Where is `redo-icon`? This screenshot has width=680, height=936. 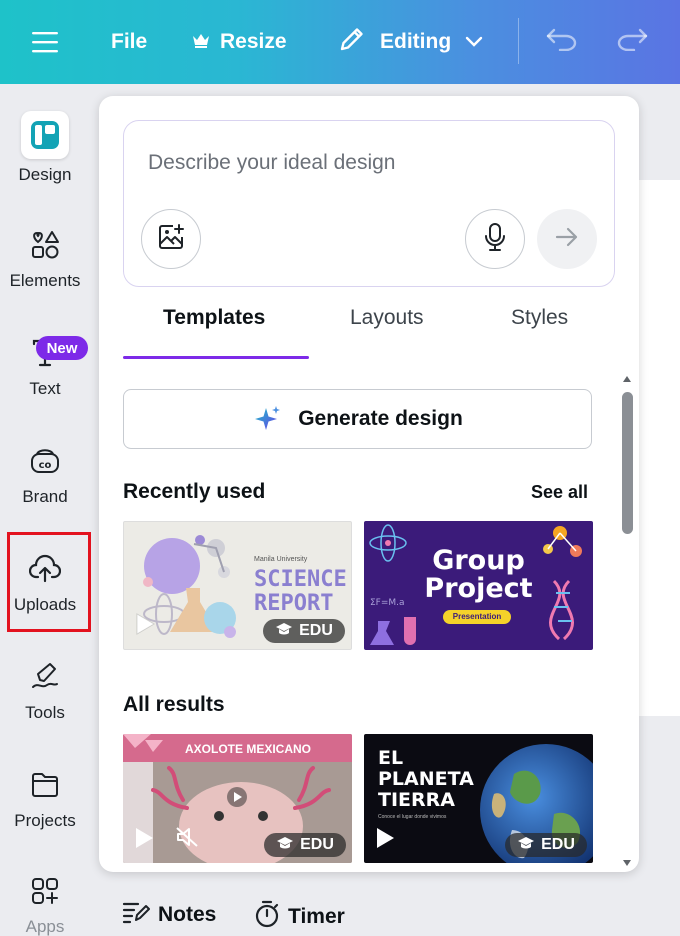 redo-icon is located at coordinates (632, 42).